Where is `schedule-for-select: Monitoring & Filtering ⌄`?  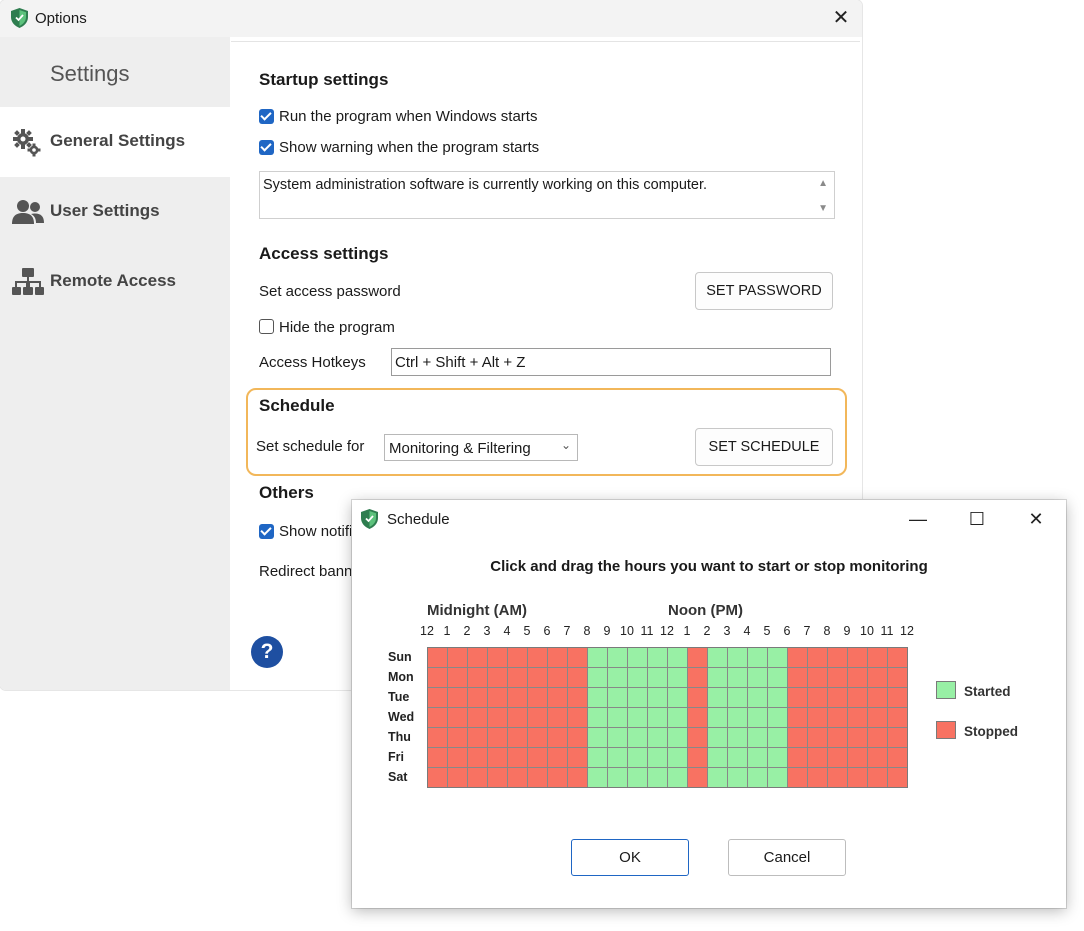
schedule-for-select: Monitoring & Filtering ⌄ is located at coordinates (481, 447).